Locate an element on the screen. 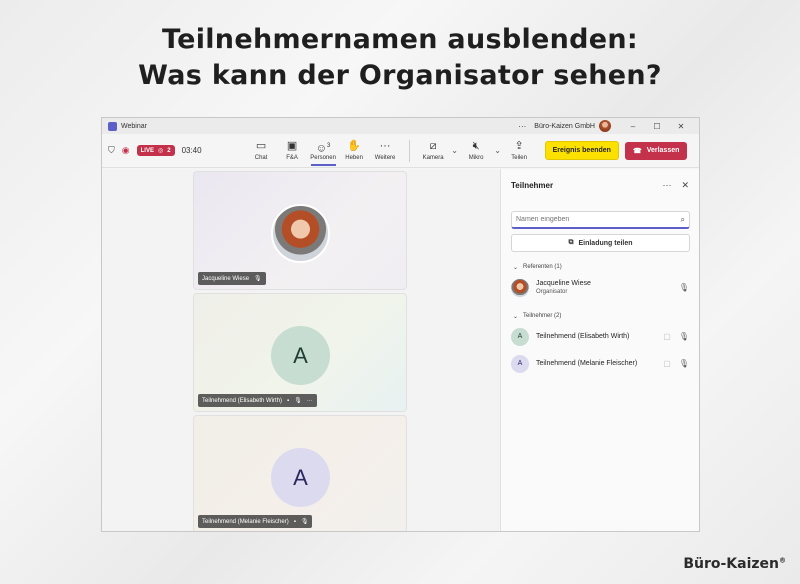 The height and width of the screenshot is (584, 800). participant-name: Teilnehmend (Elisabeth Wirth) is located at coordinates (583, 336).